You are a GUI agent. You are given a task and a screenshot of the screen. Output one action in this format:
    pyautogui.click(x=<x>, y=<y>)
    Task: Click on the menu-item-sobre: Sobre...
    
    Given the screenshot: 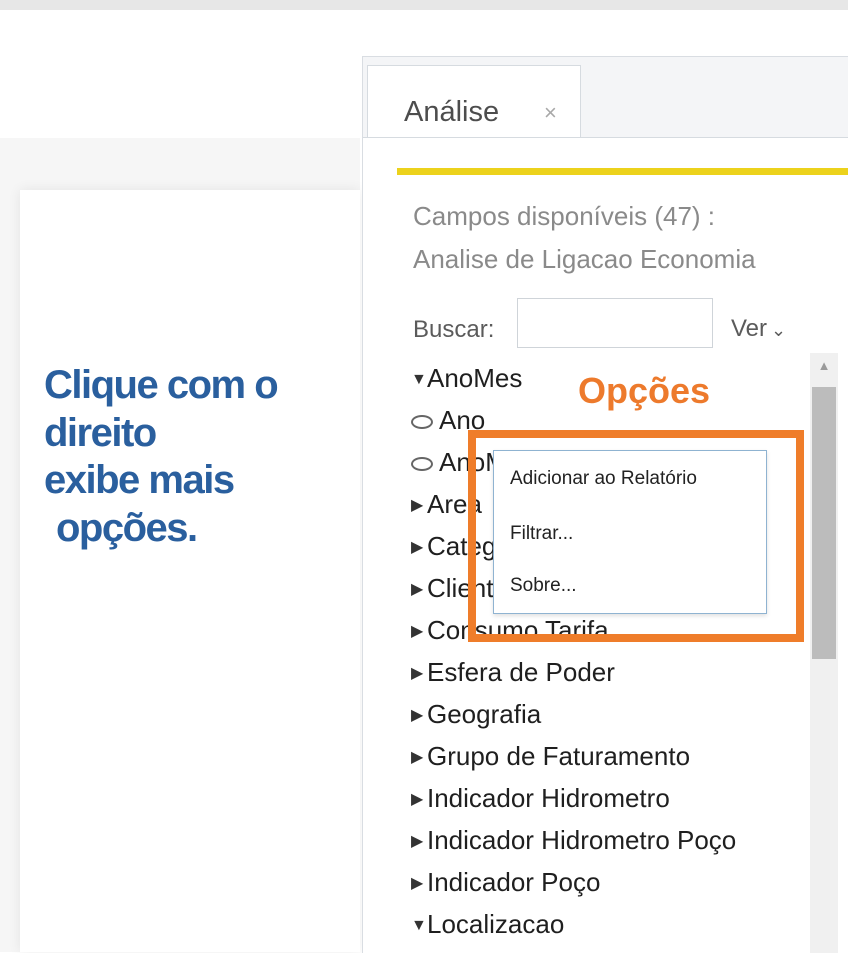 What is the action you would take?
    pyautogui.click(x=543, y=586)
    